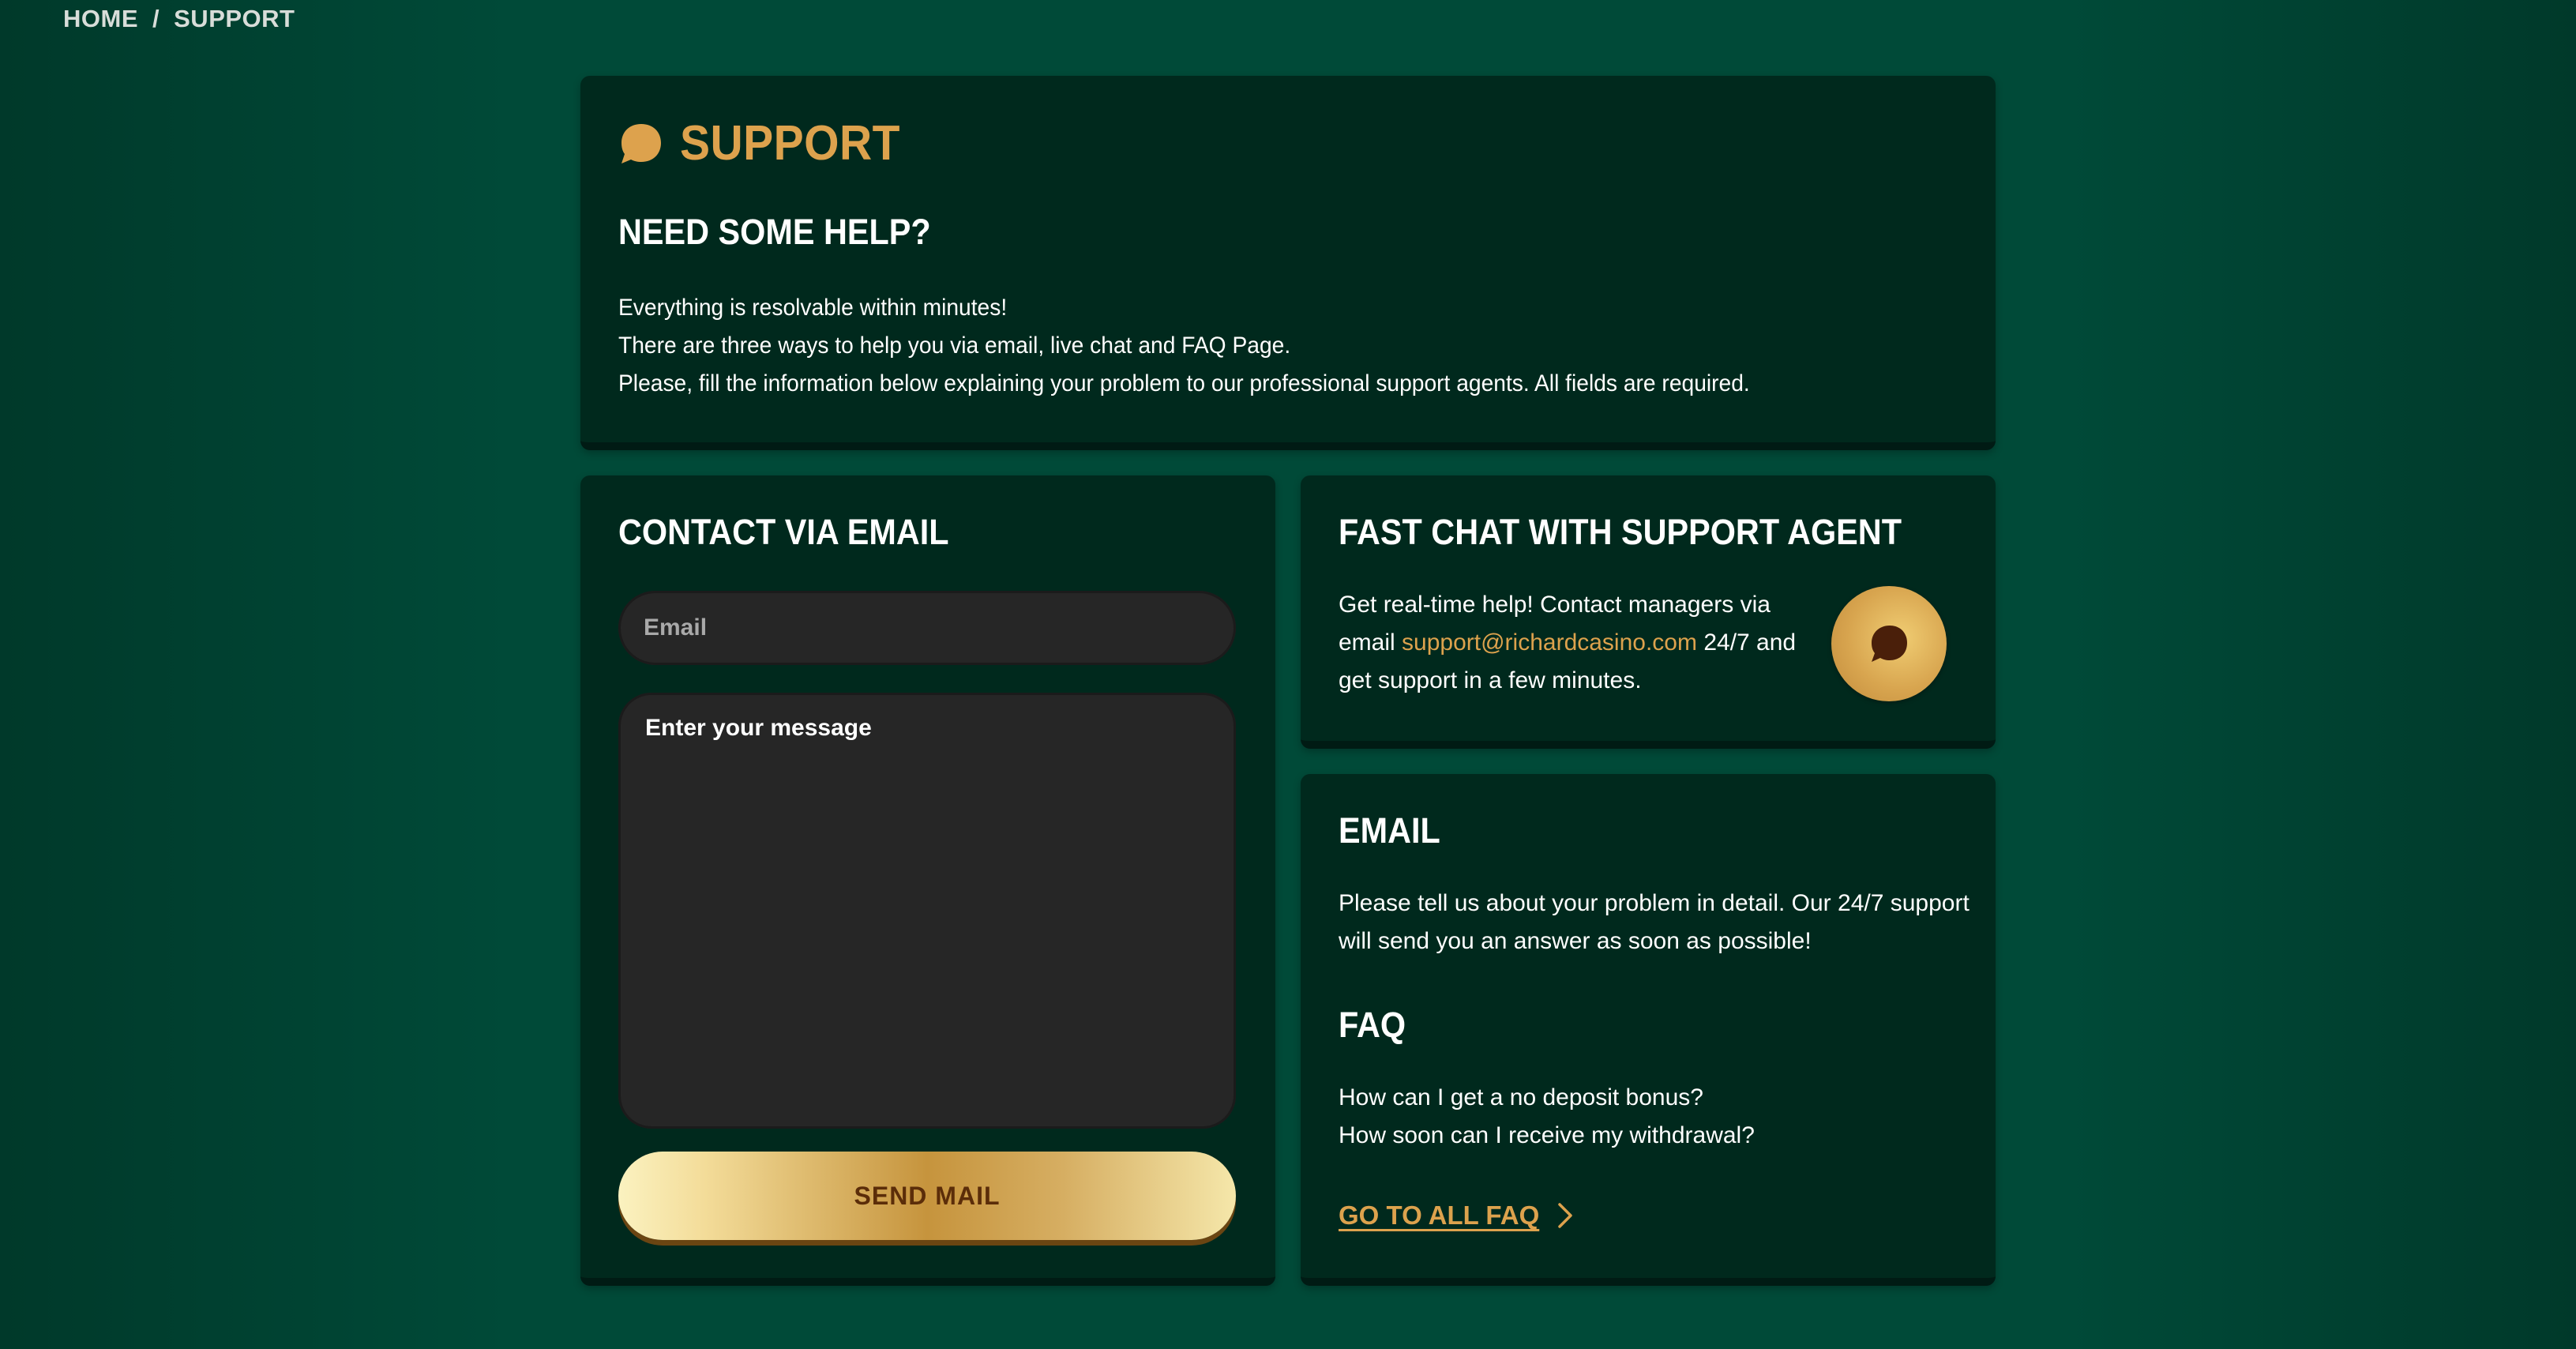  What do you see at coordinates (1547, 1136) in the screenshot?
I see `faq-question: How soon can I receive my withdrawal?` at bounding box center [1547, 1136].